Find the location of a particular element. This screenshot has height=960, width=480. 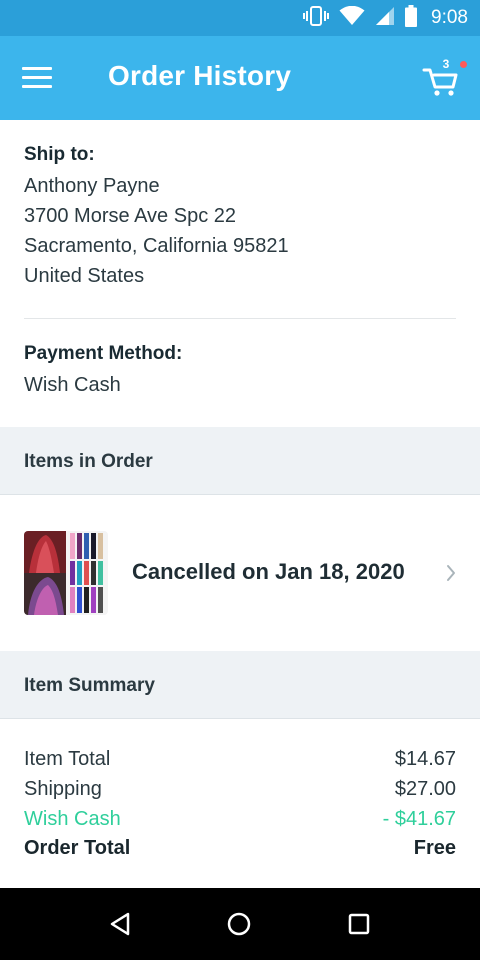

item-total-value: $14.67 is located at coordinates (425, 759).